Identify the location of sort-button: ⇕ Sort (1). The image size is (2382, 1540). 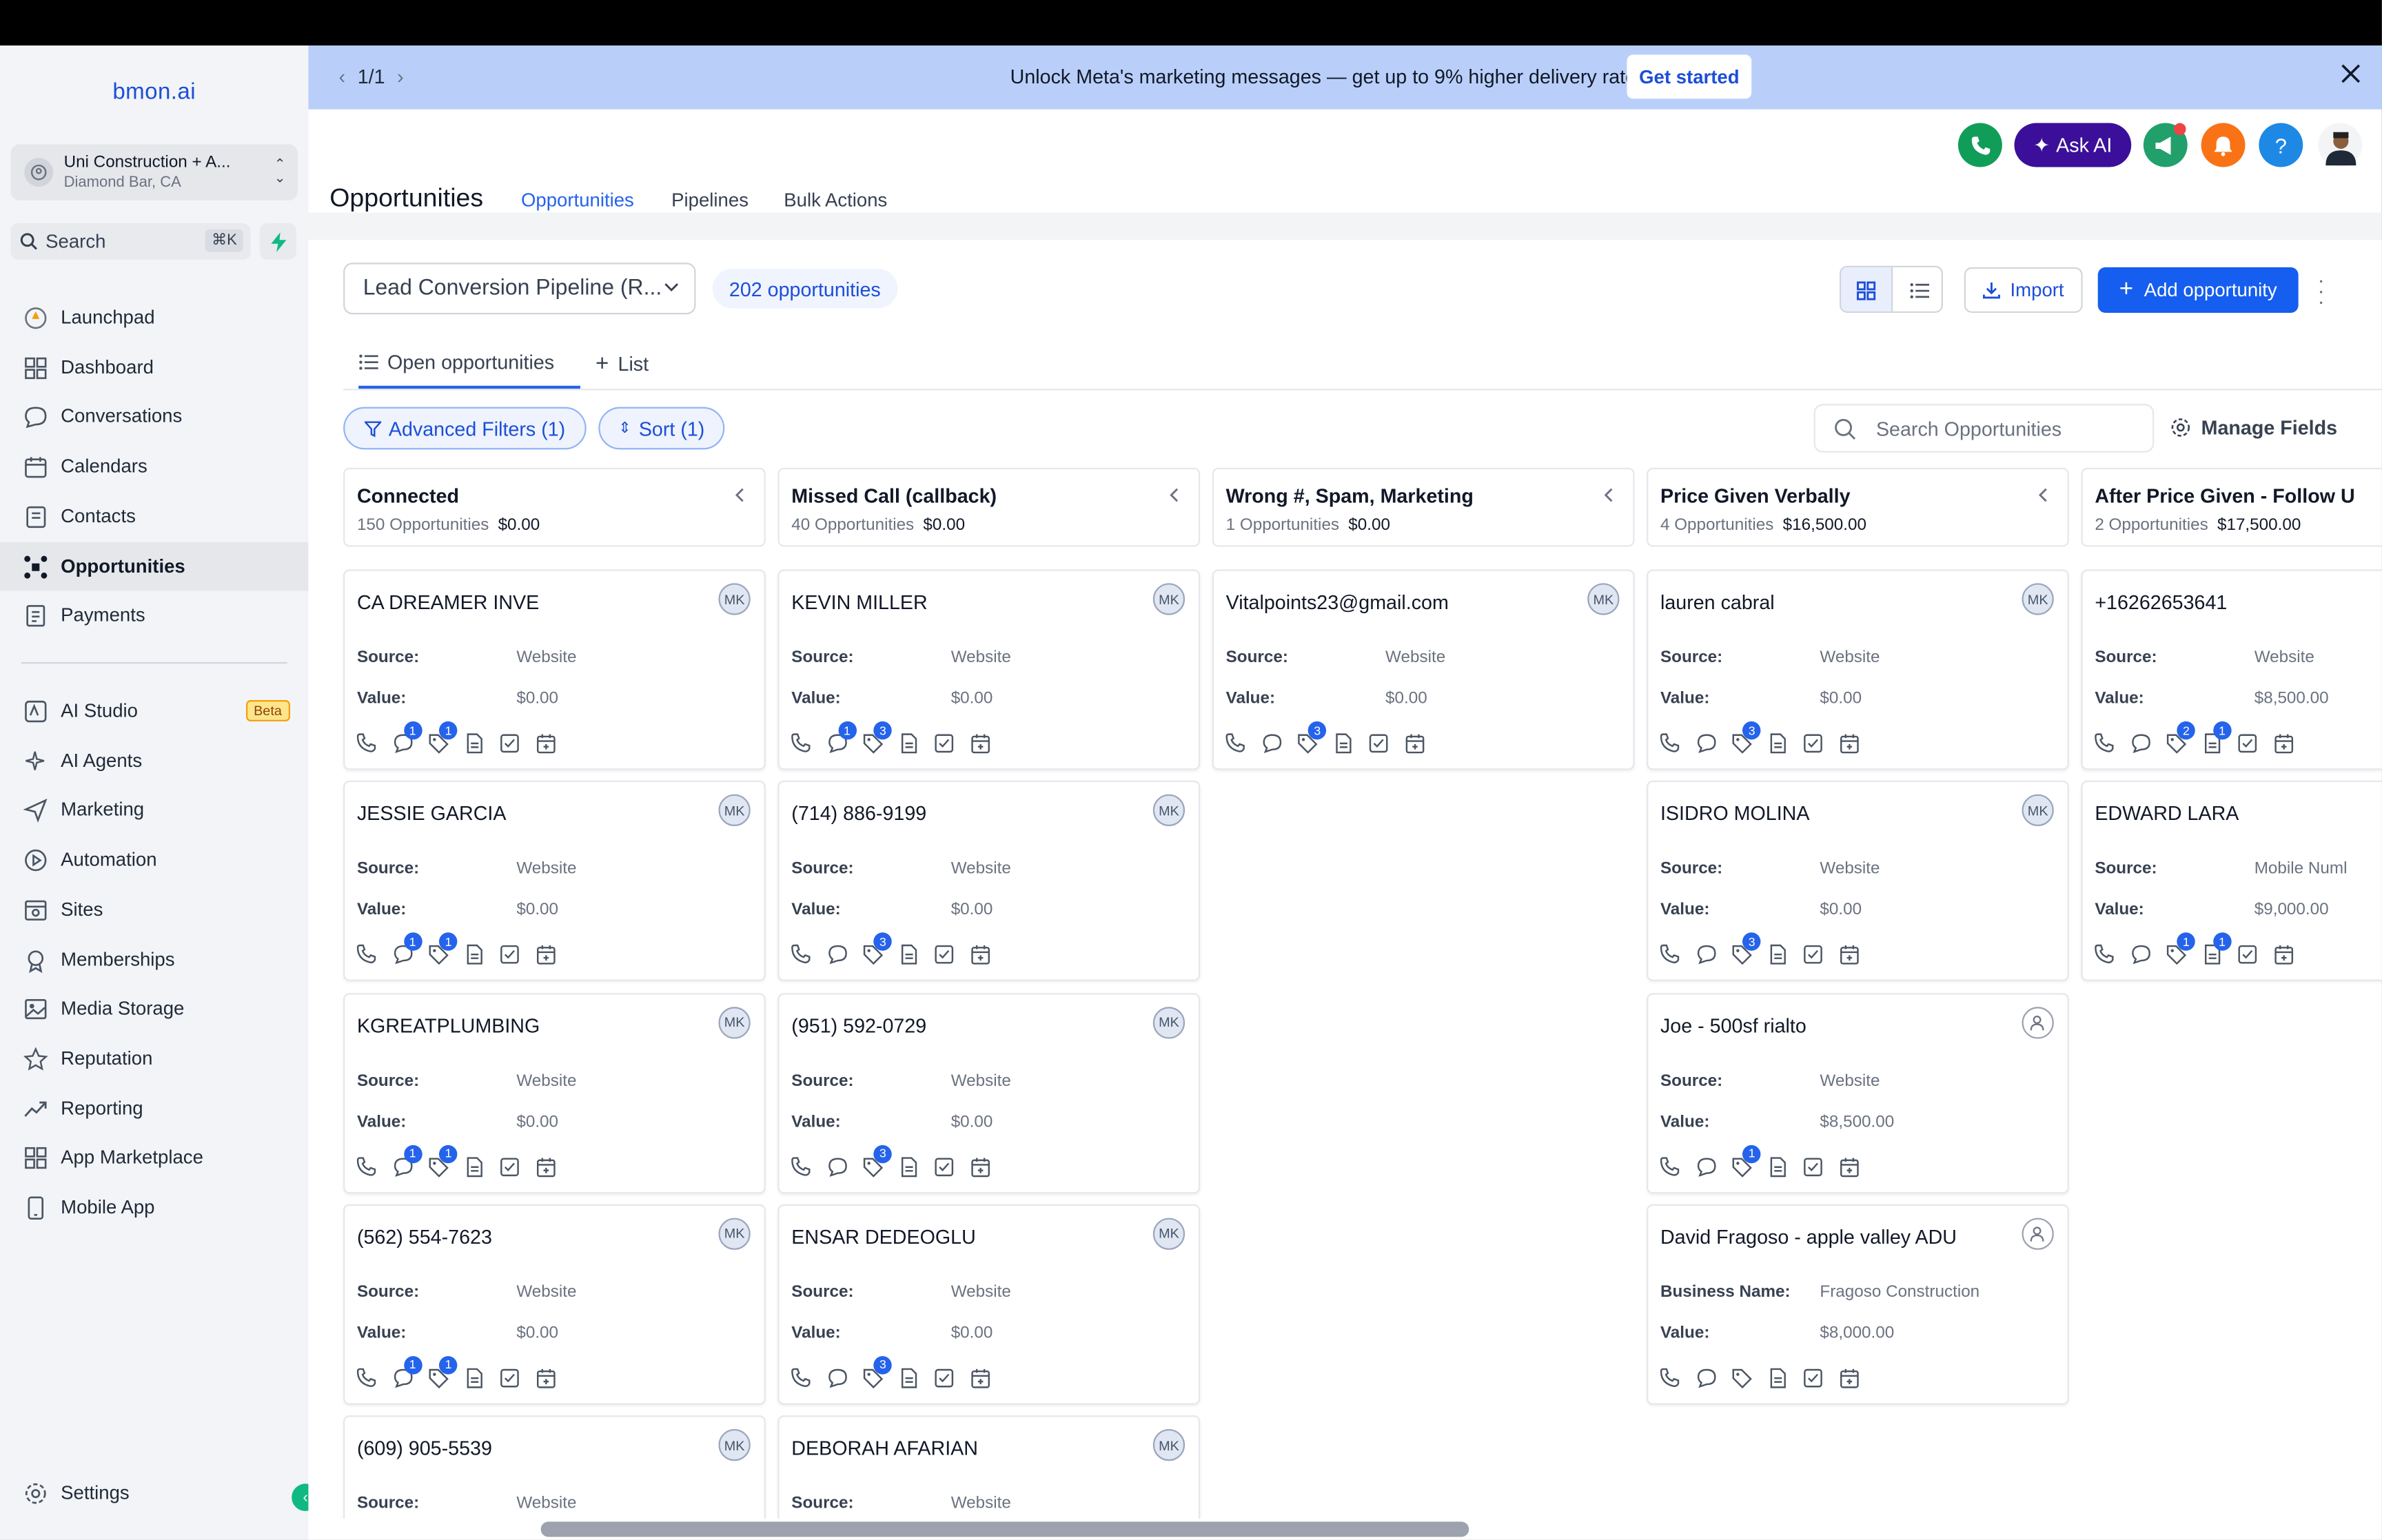
(661, 428).